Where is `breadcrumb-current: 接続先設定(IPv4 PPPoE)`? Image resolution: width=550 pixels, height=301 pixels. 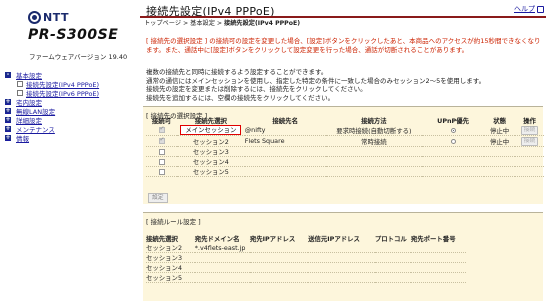 breadcrumb-current: 接続先設定(IPv4 PPPoE) is located at coordinates (262, 23).